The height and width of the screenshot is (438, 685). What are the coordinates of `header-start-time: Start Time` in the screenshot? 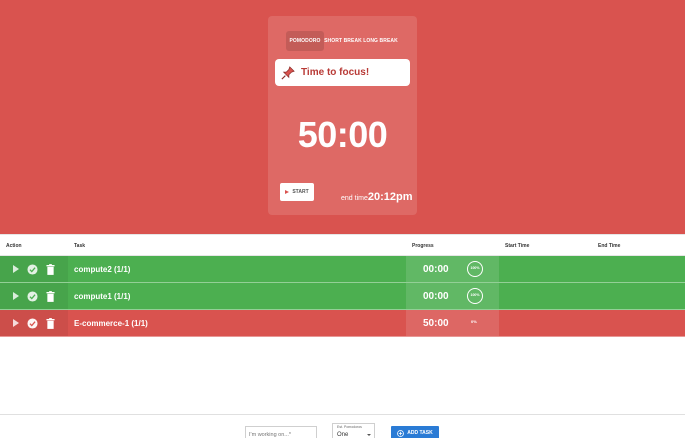 It's located at (517, 246).